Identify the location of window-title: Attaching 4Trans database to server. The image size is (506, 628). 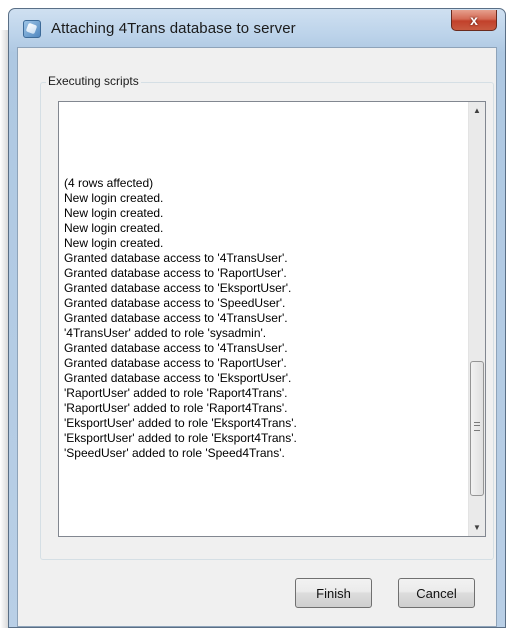
(173, 28).